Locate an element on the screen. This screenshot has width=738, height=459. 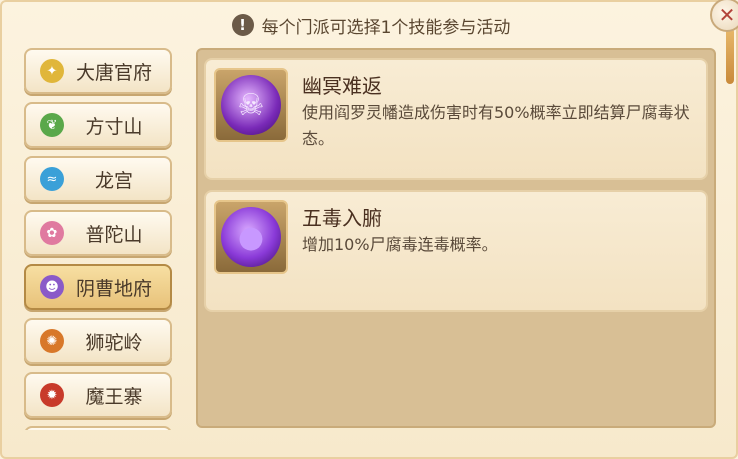
sect-button-yincao: ☻ 阴曹地府 is located at coordinates (98, 287).